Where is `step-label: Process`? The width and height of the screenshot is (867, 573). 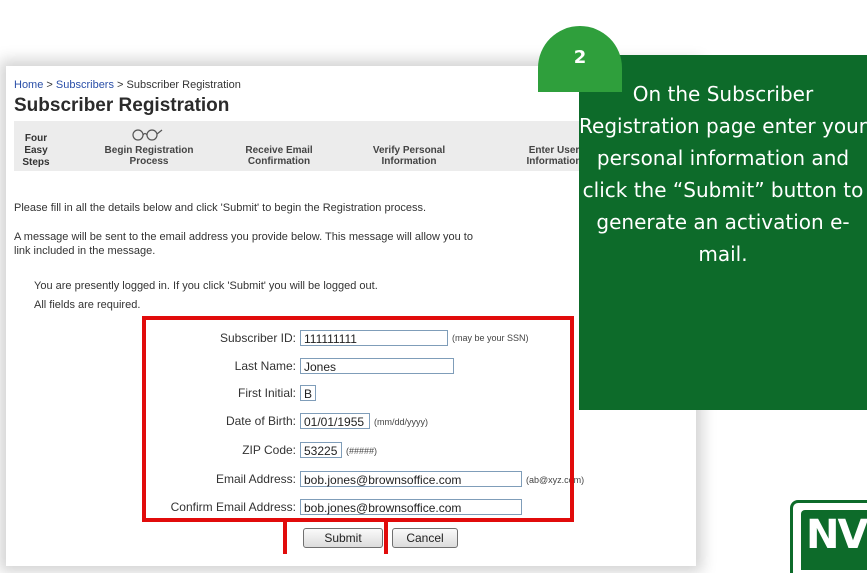
step-label: Process is located at coordinates (149, 161).